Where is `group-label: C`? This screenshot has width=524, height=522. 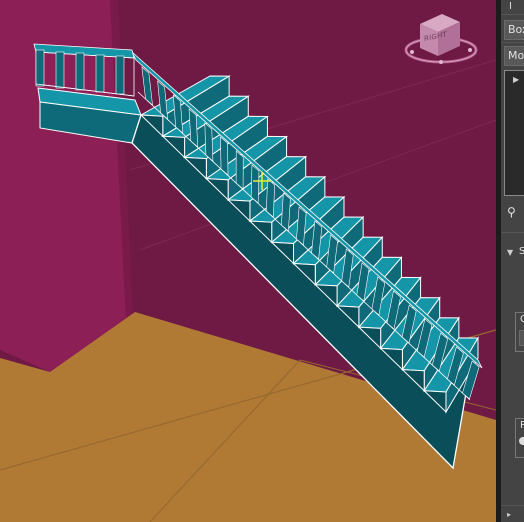 group-label: C is located at coordinates (522, 319).